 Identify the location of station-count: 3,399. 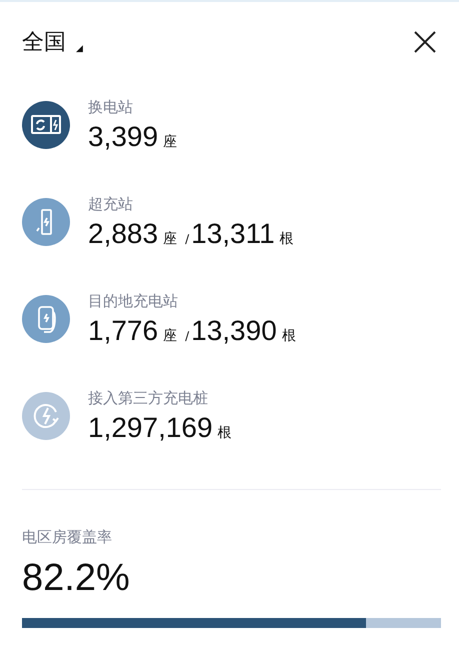
(123, 136).